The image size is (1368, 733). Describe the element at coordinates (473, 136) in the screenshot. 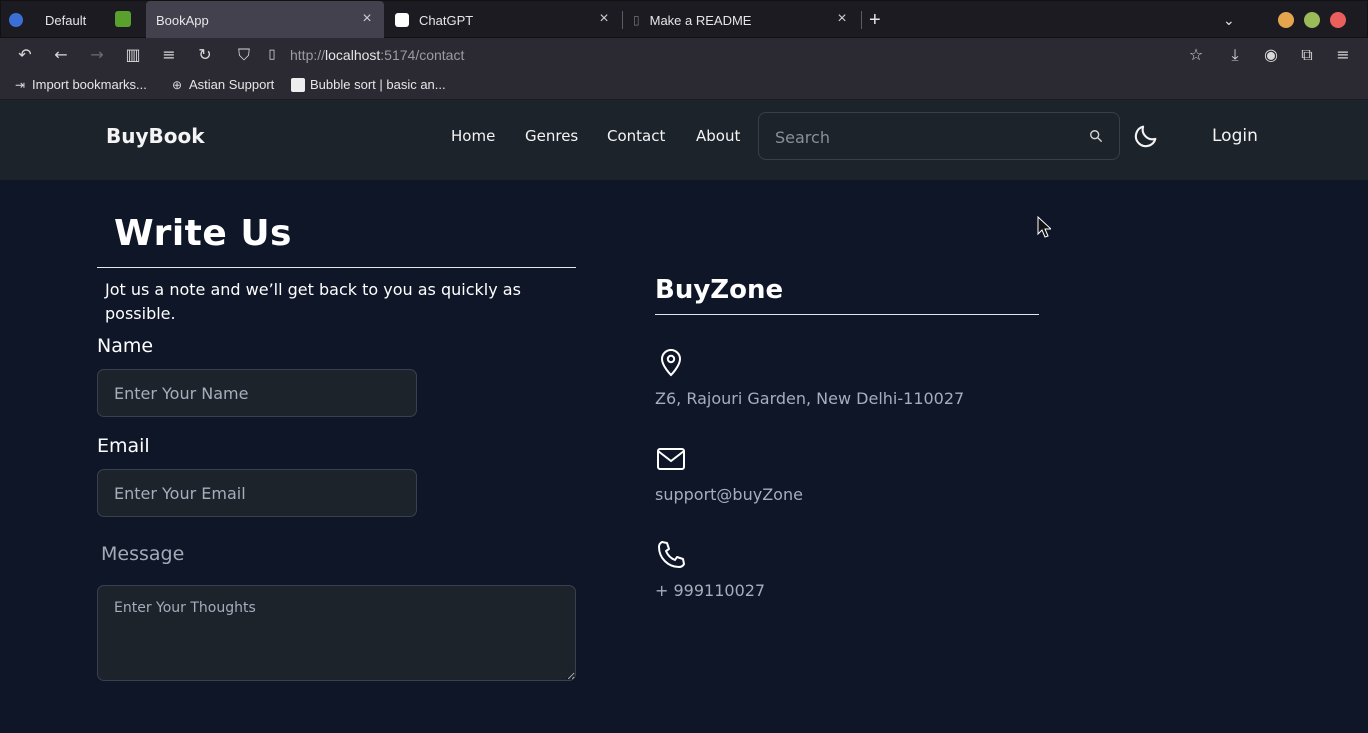

I see `nav-home: Home` at that location.